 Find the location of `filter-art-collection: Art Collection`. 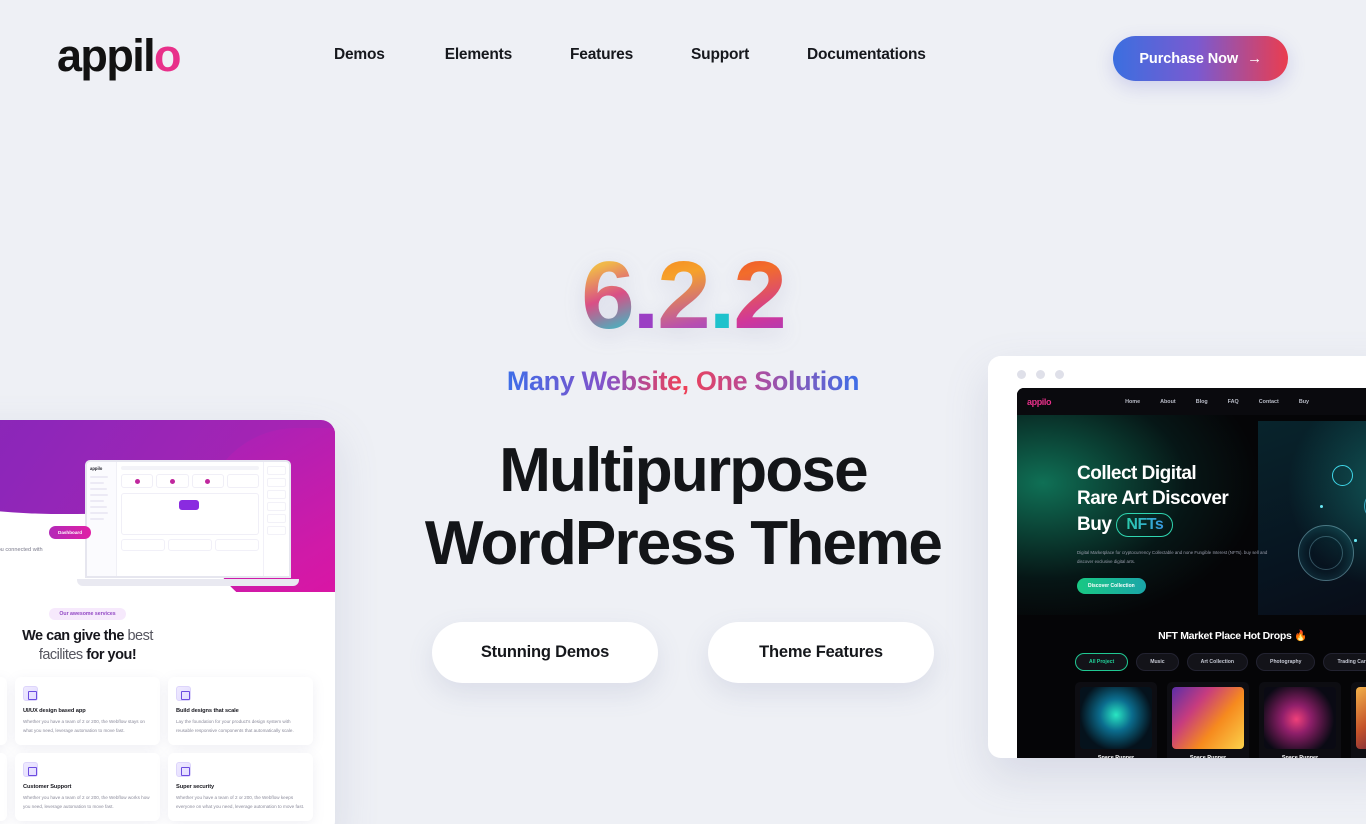

filter-art-collection: Art Collection is located at coordinates (1217, 662).